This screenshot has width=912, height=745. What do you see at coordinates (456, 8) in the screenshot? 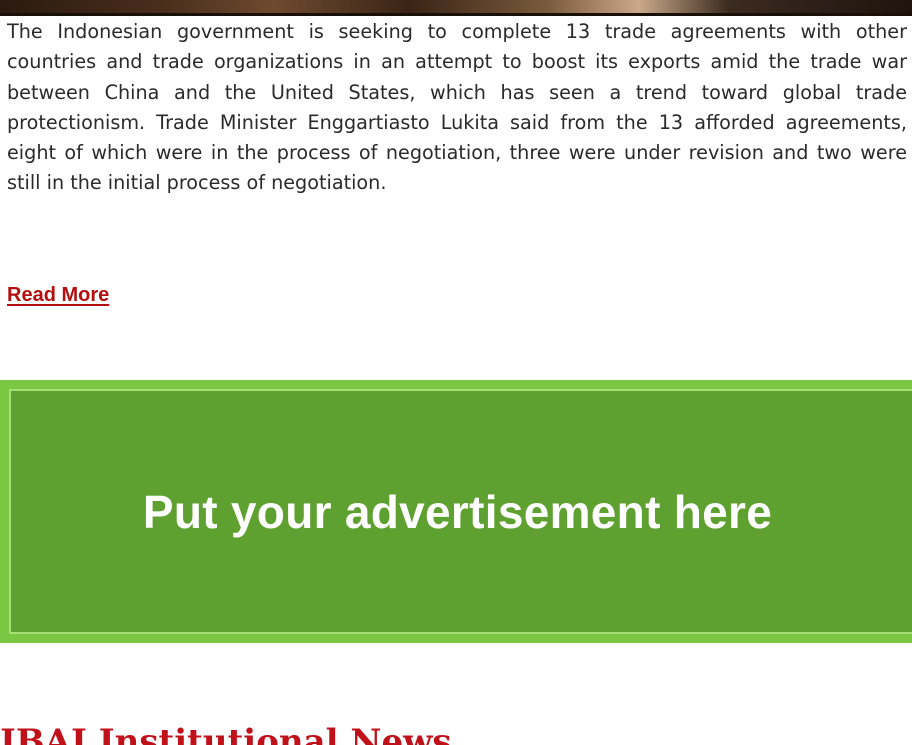
I see `article-photo` at bounding box center [456, 8].